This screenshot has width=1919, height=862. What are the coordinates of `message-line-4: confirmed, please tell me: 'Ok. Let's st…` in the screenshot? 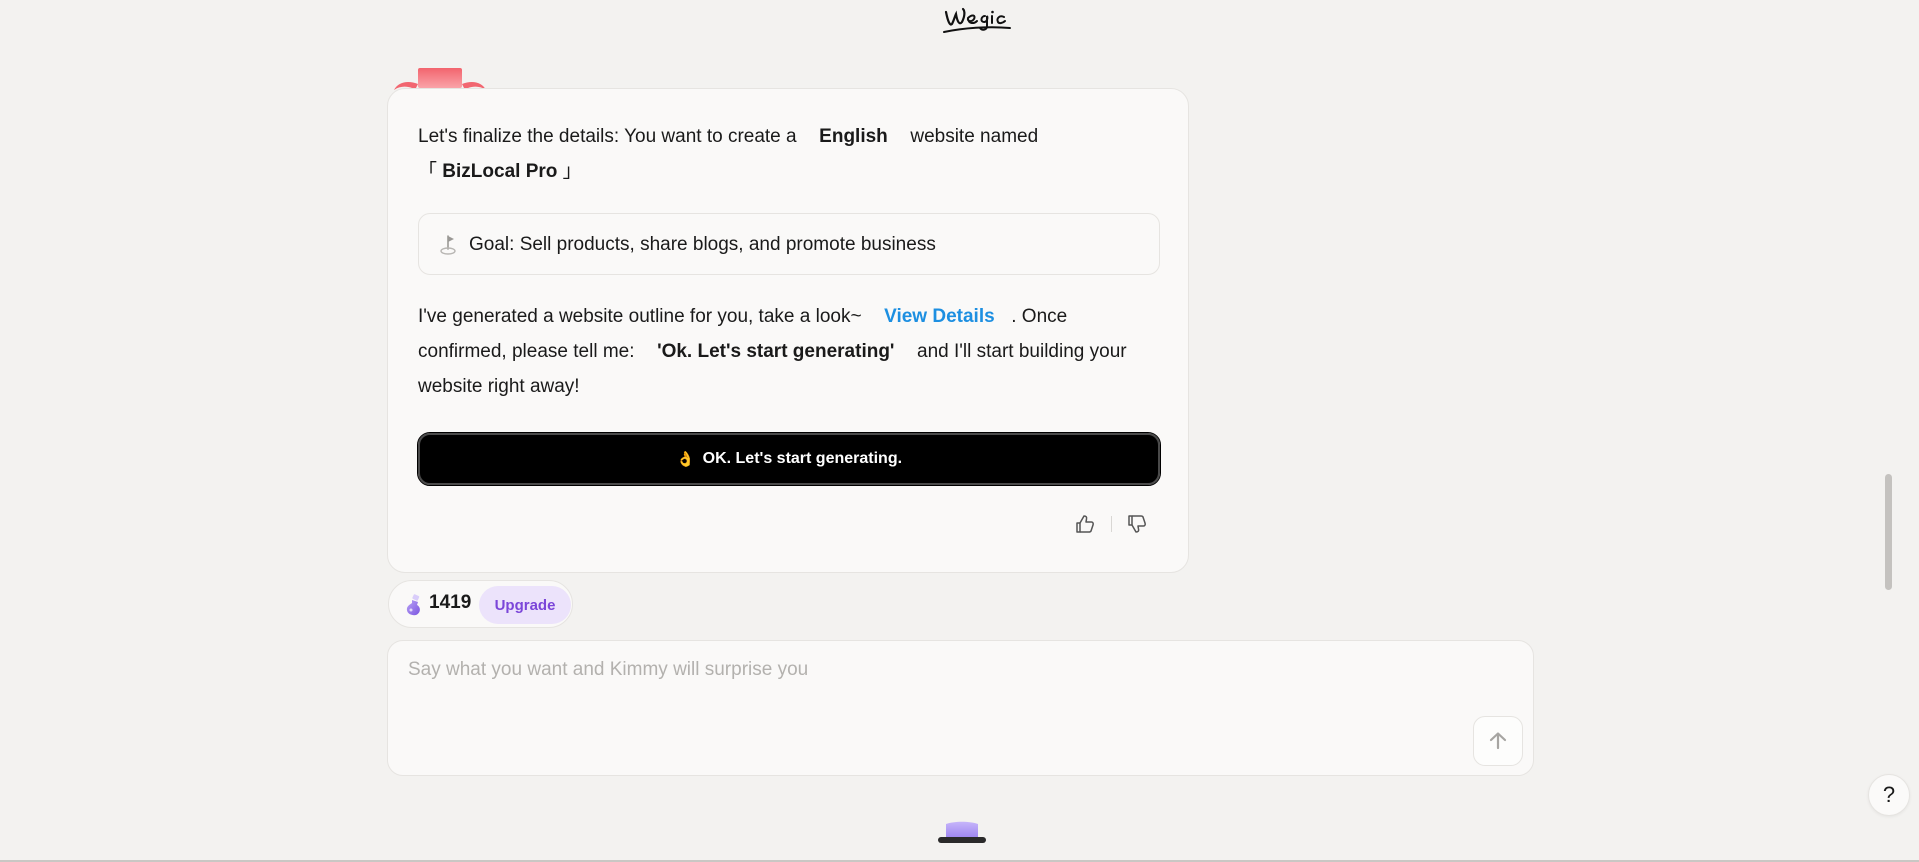 It's located at (772, 352).